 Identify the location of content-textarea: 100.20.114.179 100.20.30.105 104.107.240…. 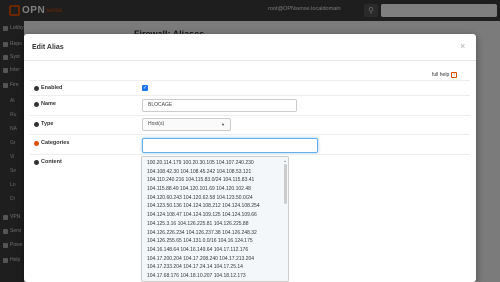
(215, 219).